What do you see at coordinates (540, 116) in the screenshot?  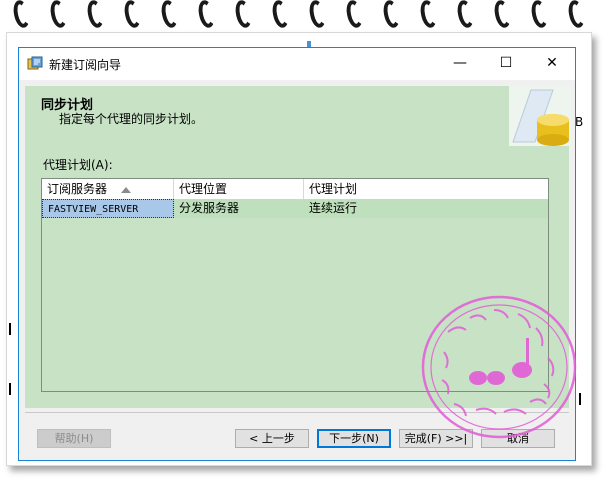 I see `database-icon` at bounding box center [540, 116].